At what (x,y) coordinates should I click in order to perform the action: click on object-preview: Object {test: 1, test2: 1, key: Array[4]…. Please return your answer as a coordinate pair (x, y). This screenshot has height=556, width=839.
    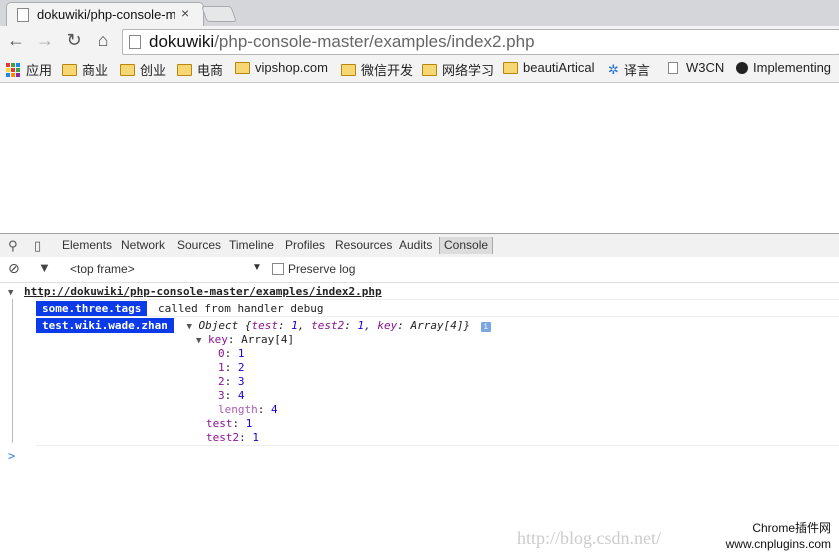
    Looking at the image, I should click on (335, 325).